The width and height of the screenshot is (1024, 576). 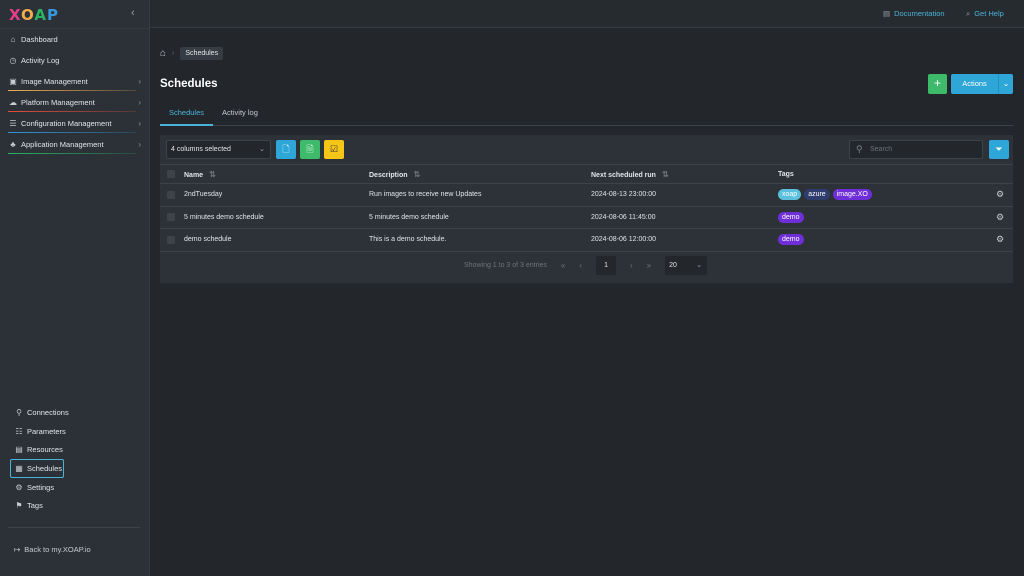 I want to click on name-header: Name ⇅, so click(x=276, y=174).